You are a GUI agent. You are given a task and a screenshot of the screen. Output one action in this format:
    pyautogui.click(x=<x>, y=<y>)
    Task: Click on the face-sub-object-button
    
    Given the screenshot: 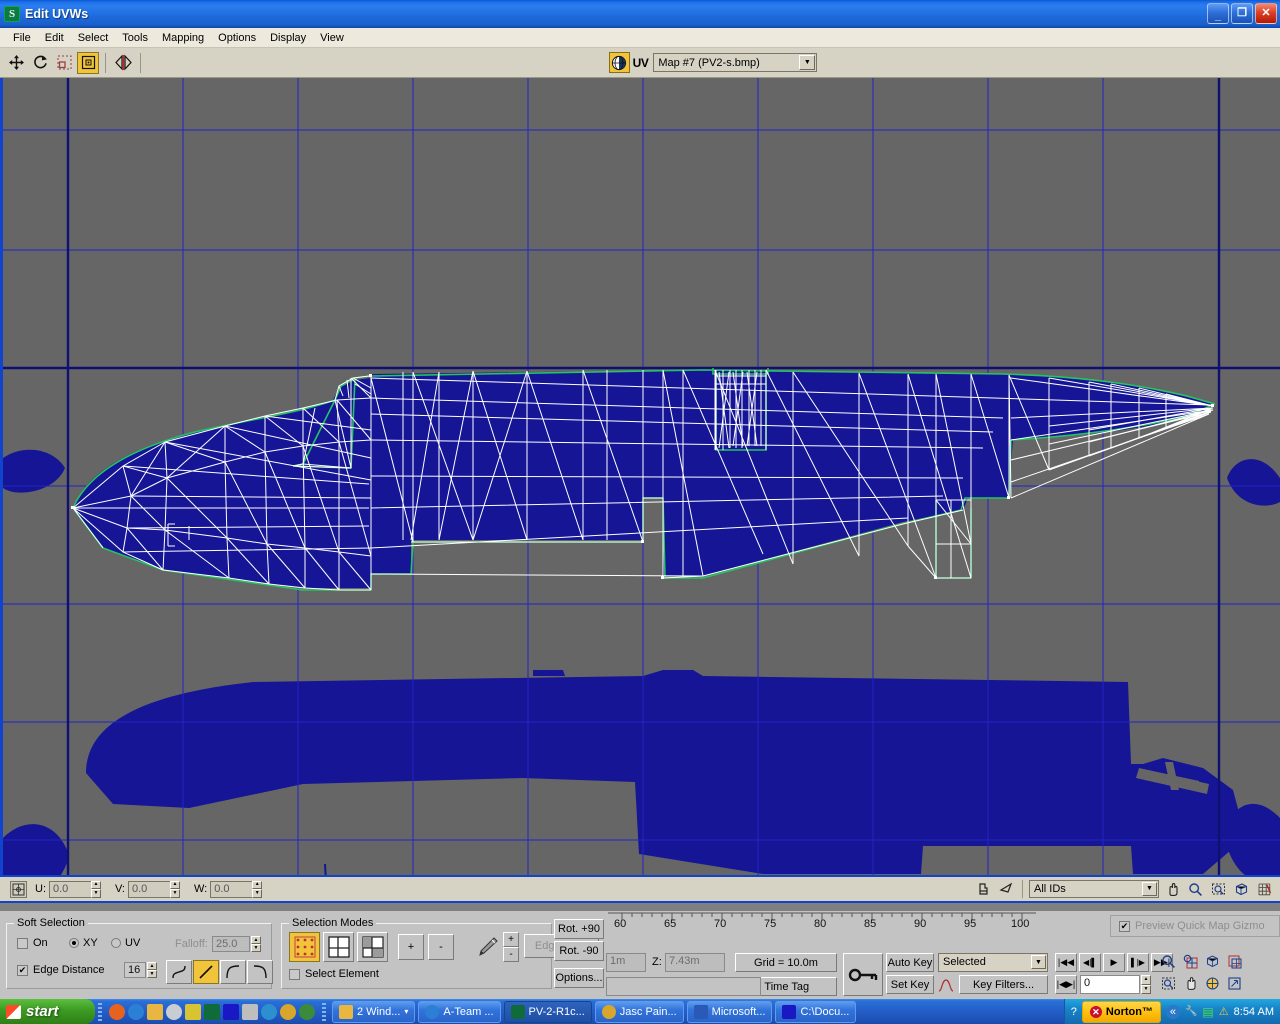 What is the action you would take?
    pyautogui.click(x=372, y=947)
    